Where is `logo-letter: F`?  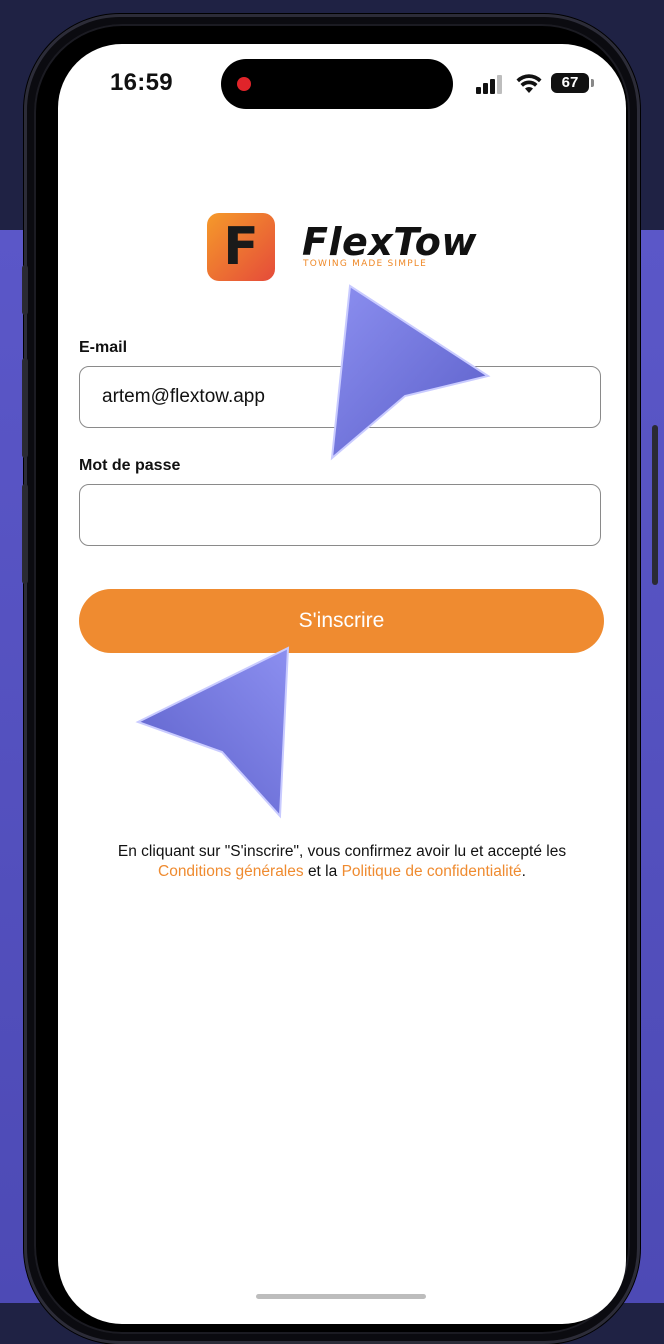 logo-letter: F is located at coordinates (241, 247).